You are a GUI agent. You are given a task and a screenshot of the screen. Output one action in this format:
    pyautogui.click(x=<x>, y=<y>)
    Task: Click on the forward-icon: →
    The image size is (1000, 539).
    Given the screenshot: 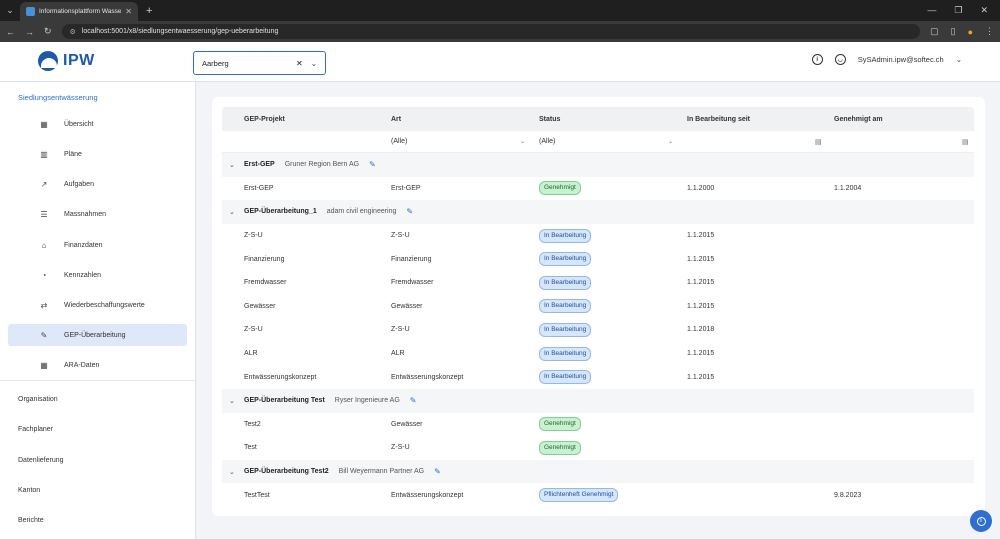 What is the action you would take?
    pyautogui.click(x=29, y=32)
    